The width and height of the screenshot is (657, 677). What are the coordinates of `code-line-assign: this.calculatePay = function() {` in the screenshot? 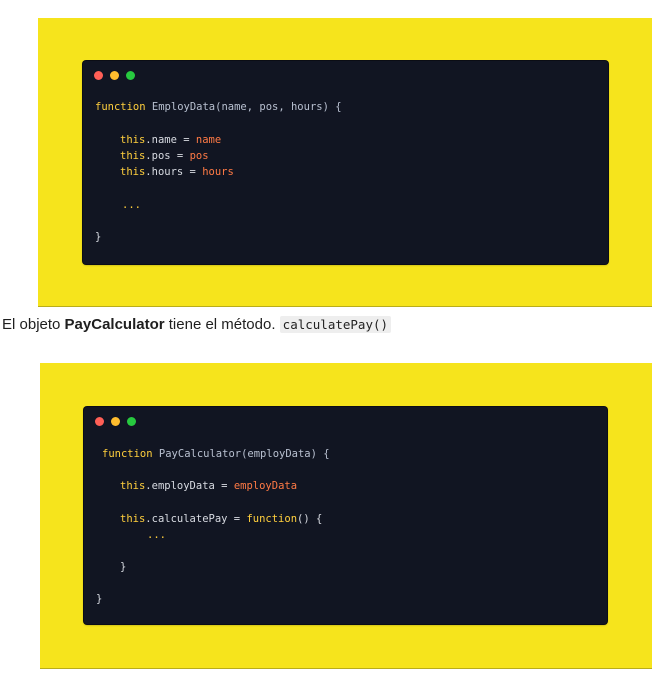 It's located at (221, 519).